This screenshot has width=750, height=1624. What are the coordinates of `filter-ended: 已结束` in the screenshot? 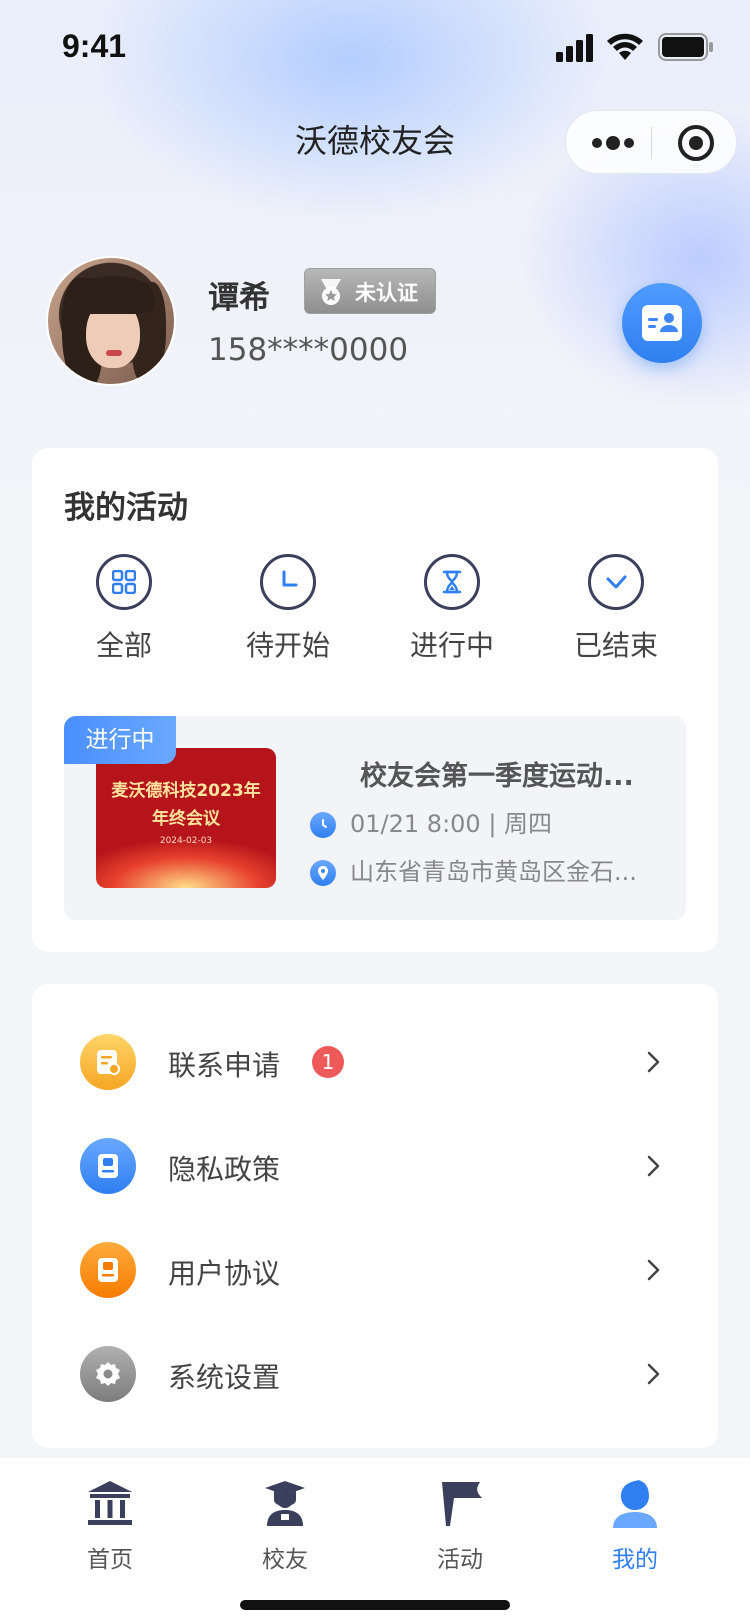 It's located at (616, 609).